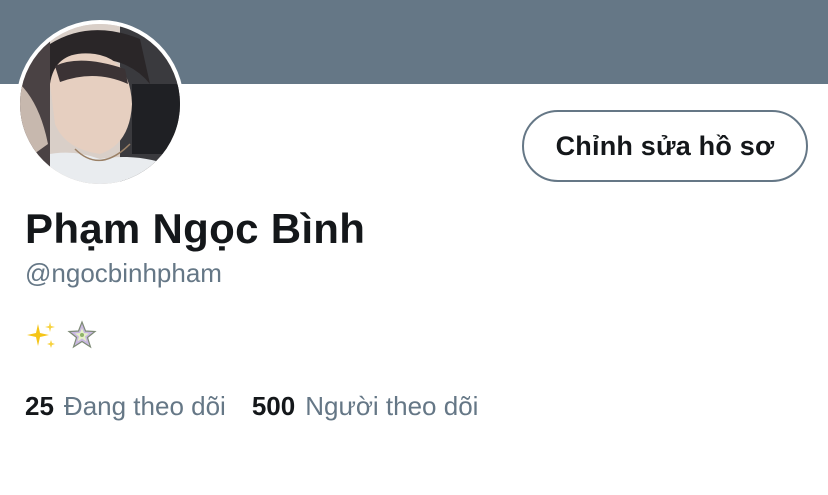 The image size is (828, 495). Describe the element at coordinates (123, 273) in the screenshot. I see `user-handle: @ngocbinhpham` at that location.